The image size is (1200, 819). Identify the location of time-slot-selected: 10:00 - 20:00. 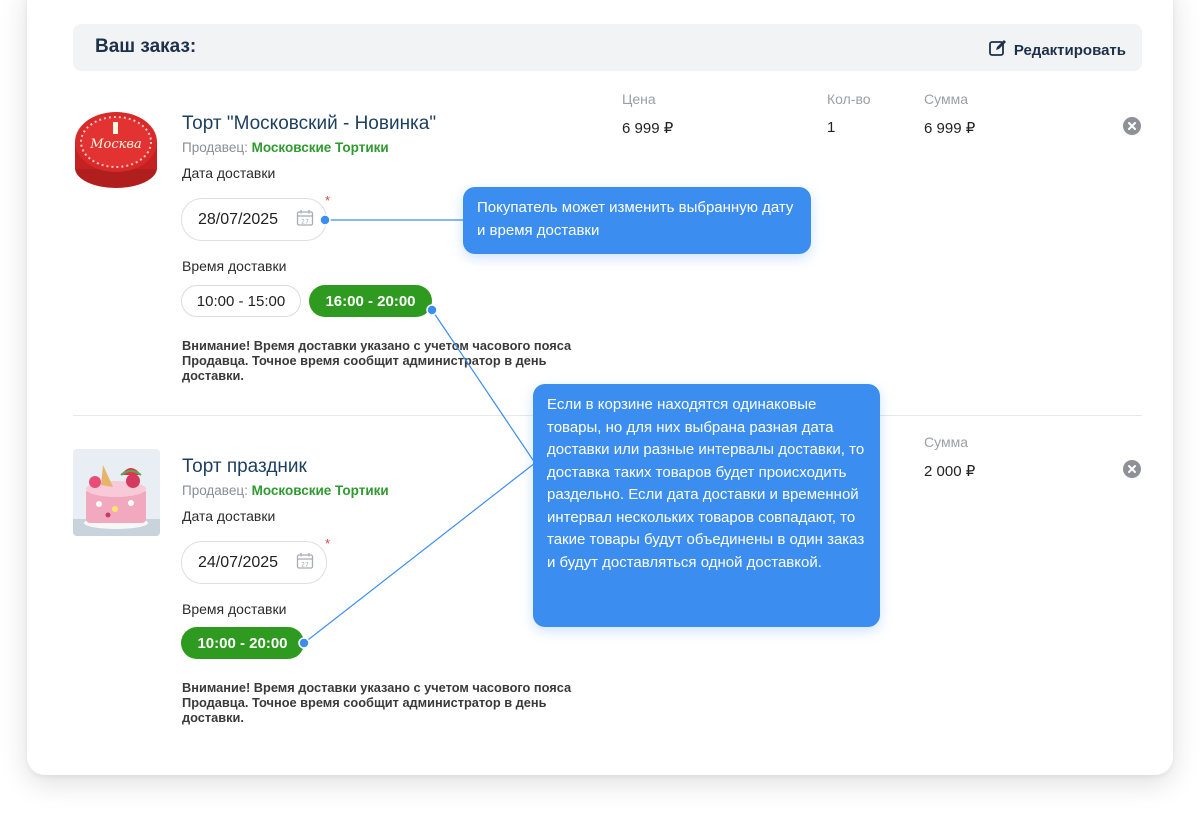
(242, 643).